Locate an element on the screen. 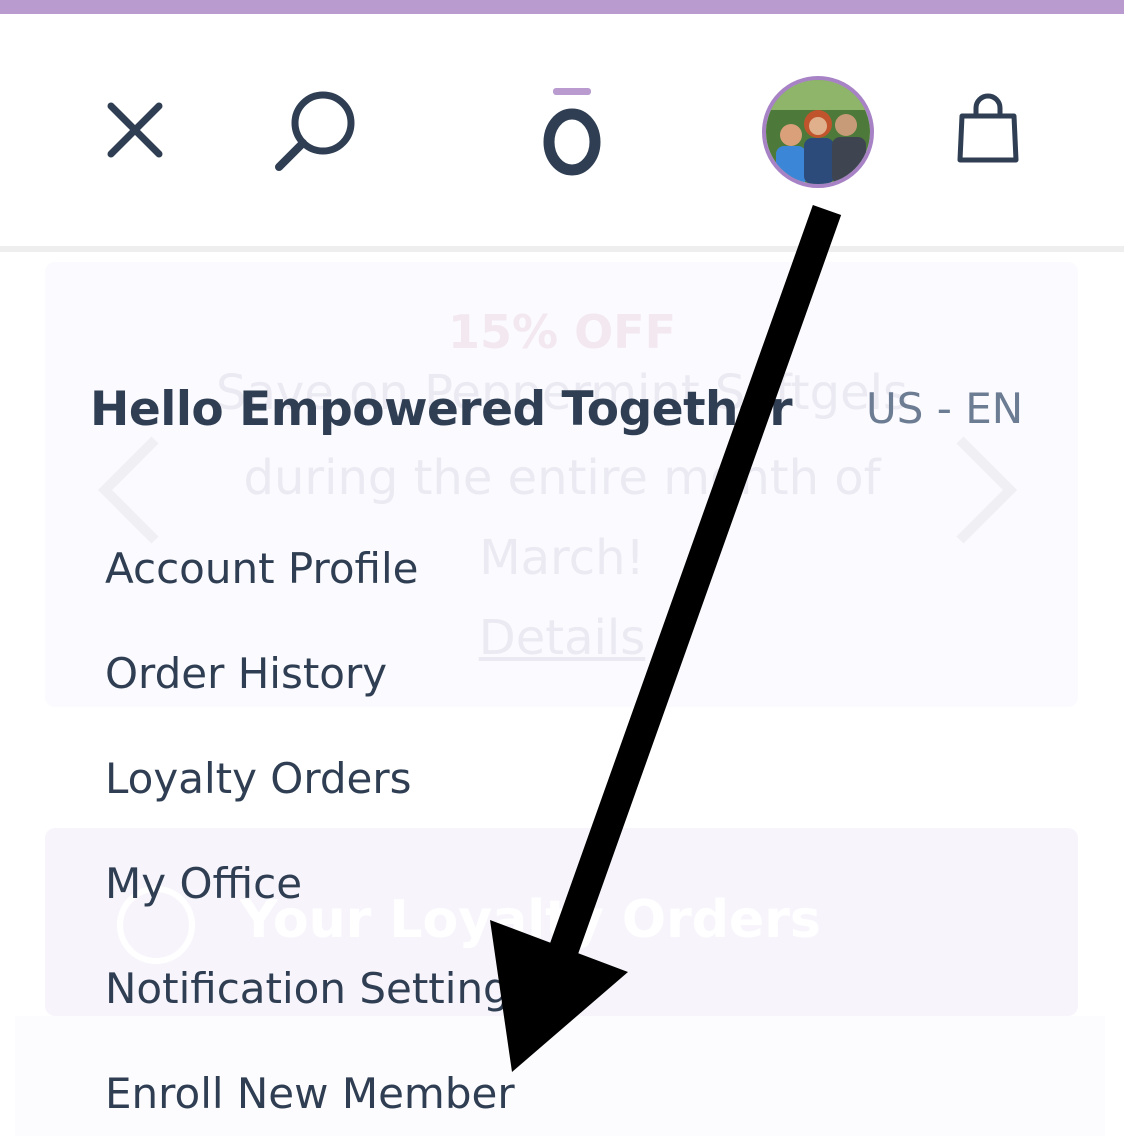 This screenshot has width=1124, height=1136. close-button is located at coordinates (135, 130).